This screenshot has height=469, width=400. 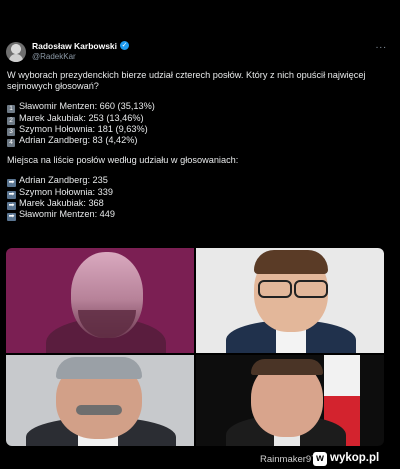 I want to click on place-item: ➡ Marek Jakubiak: 368, so click(x=199, y=203).